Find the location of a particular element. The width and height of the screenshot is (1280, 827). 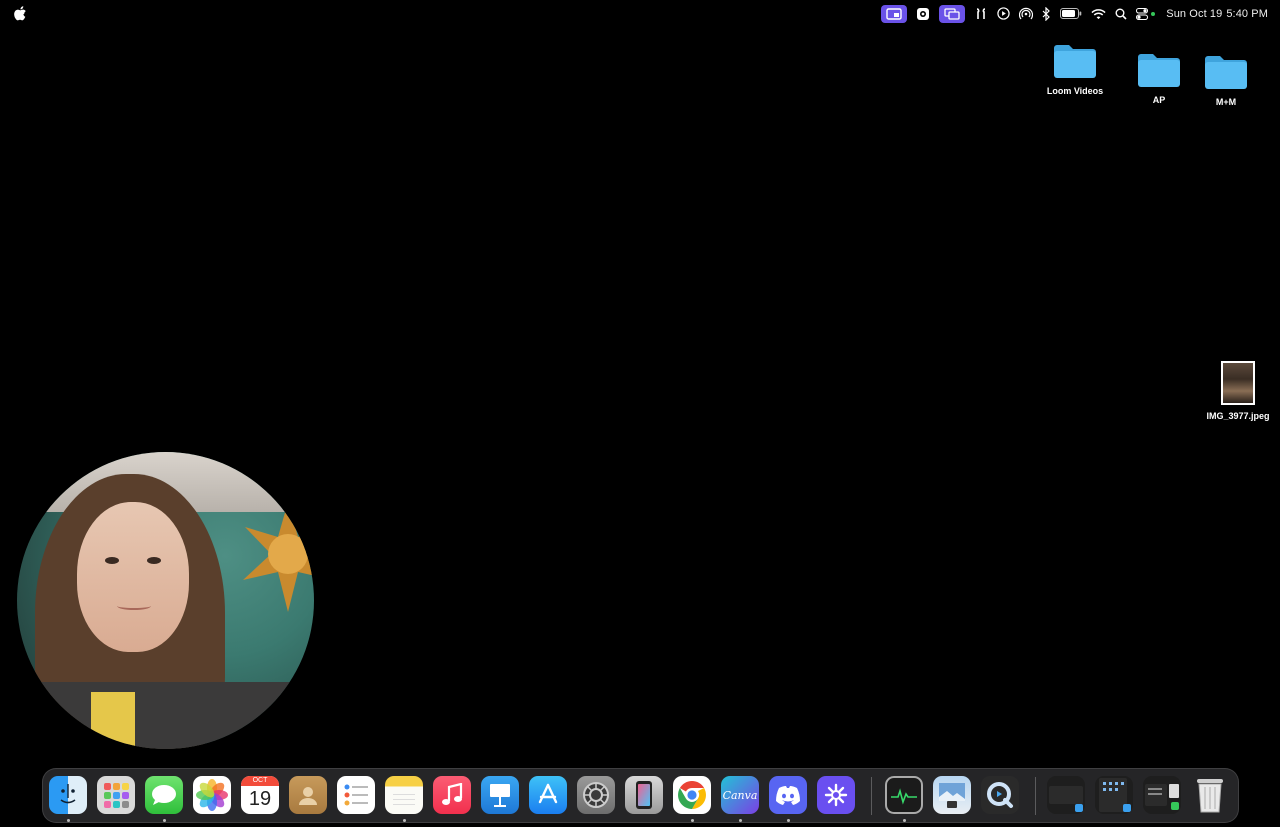

sun-decoration is located at coordinates (278, 557).